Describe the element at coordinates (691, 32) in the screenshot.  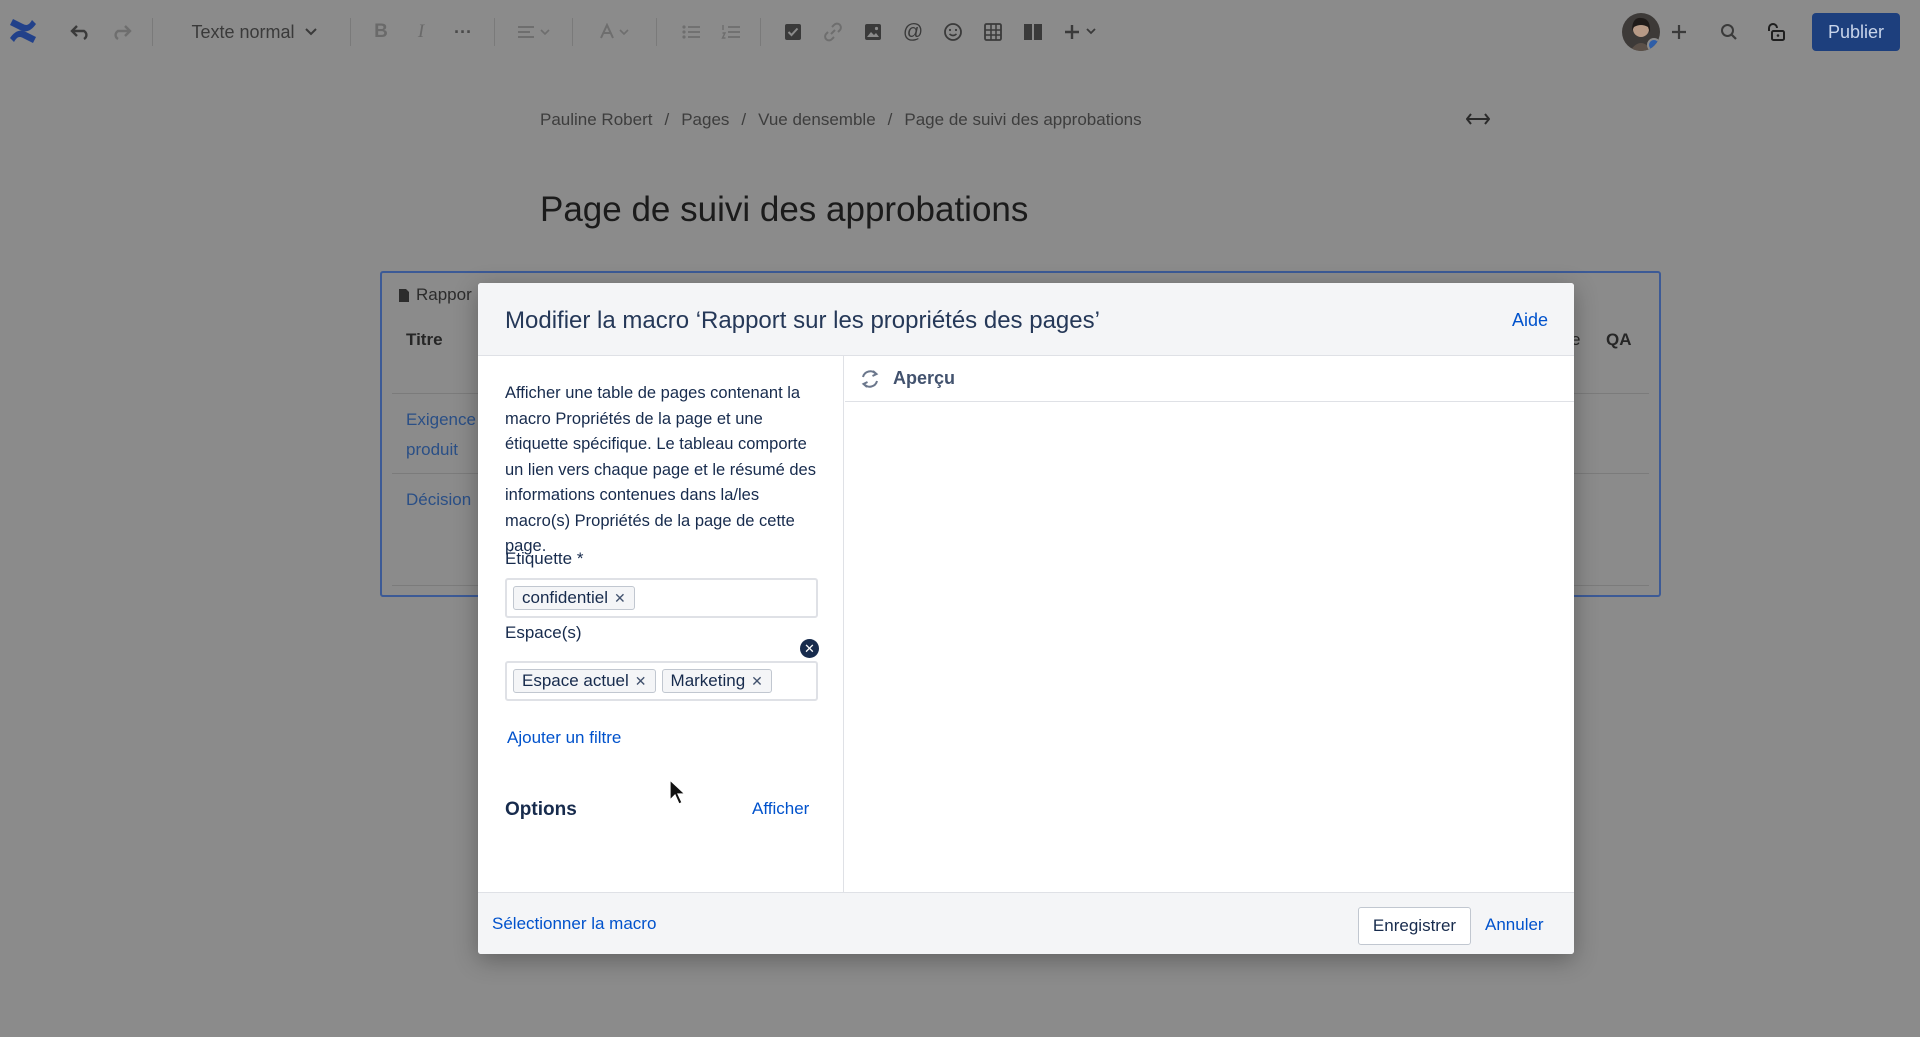
I see `bullet-list-icon` at that location.